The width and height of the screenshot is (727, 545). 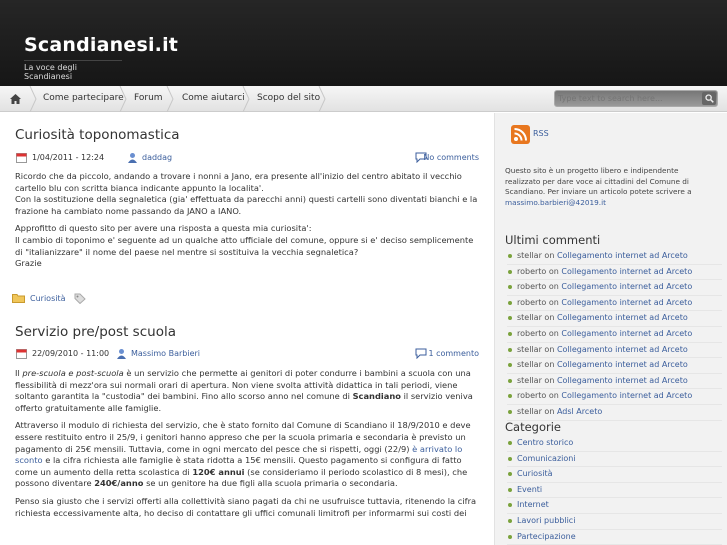 I want to click on category-item: Curiosità, so click(x=614, y=475).